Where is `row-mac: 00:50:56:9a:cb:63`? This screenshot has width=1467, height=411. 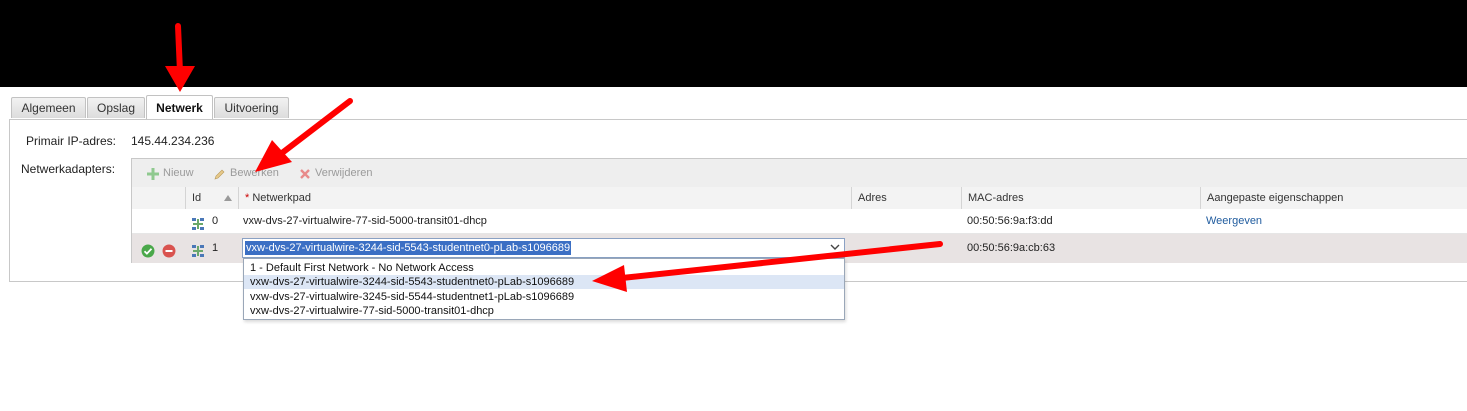 row-mac: 00:50:56:9a:cb:63 is located at coordinates (1011, 248).